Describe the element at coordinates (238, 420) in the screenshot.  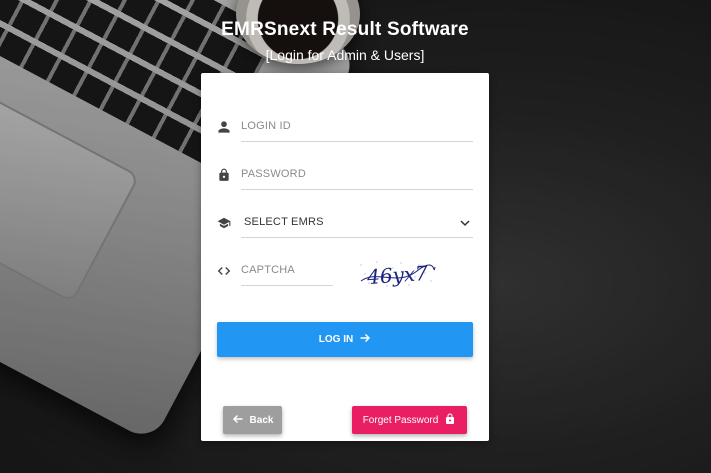
I see `arrow-left-icon` at that location.